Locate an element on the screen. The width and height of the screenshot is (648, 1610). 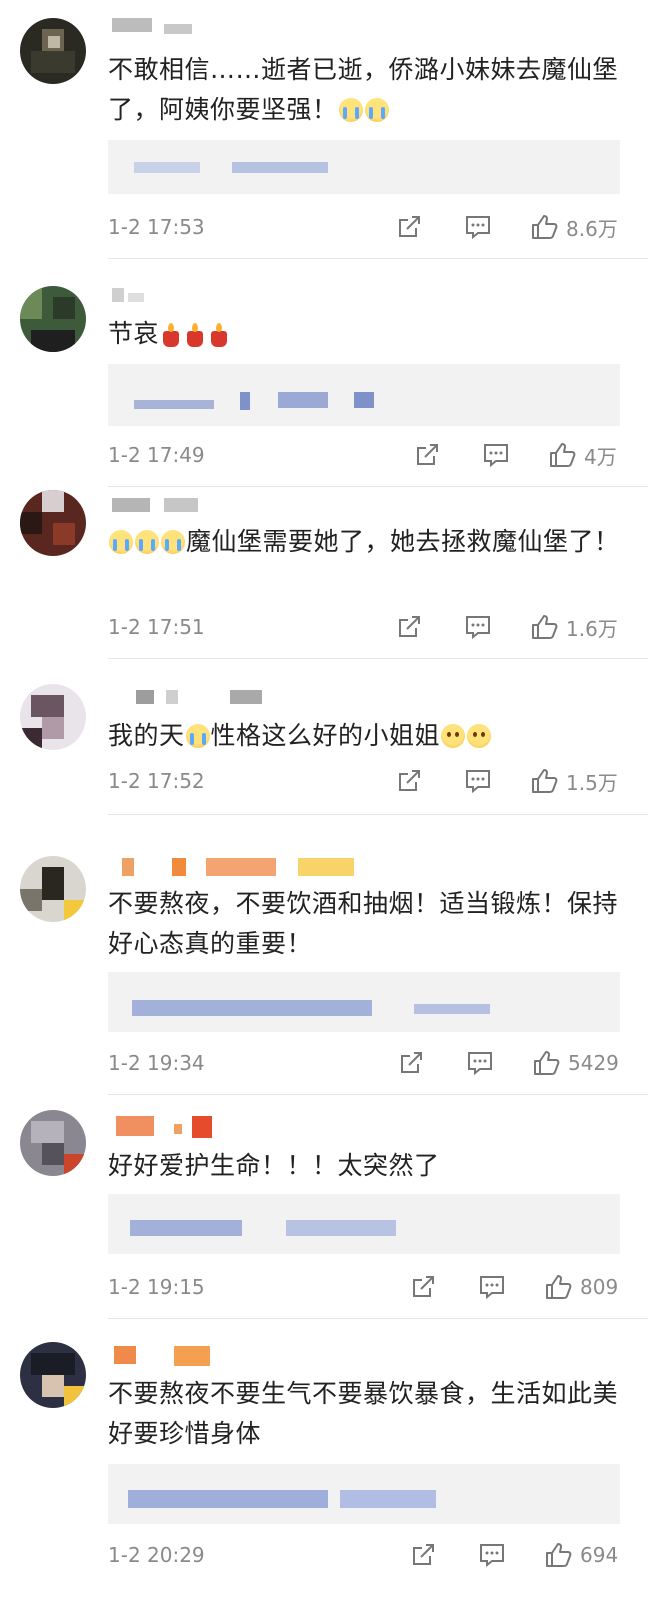
comment-time: 1-2 17:49 is located at coordinates (156, 455).